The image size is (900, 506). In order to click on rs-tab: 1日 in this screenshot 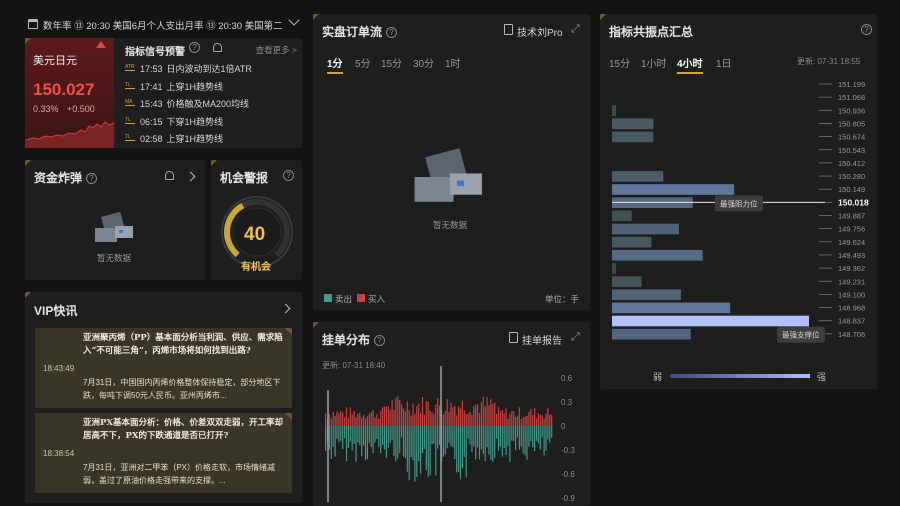, I will do `click(724, 62)`.